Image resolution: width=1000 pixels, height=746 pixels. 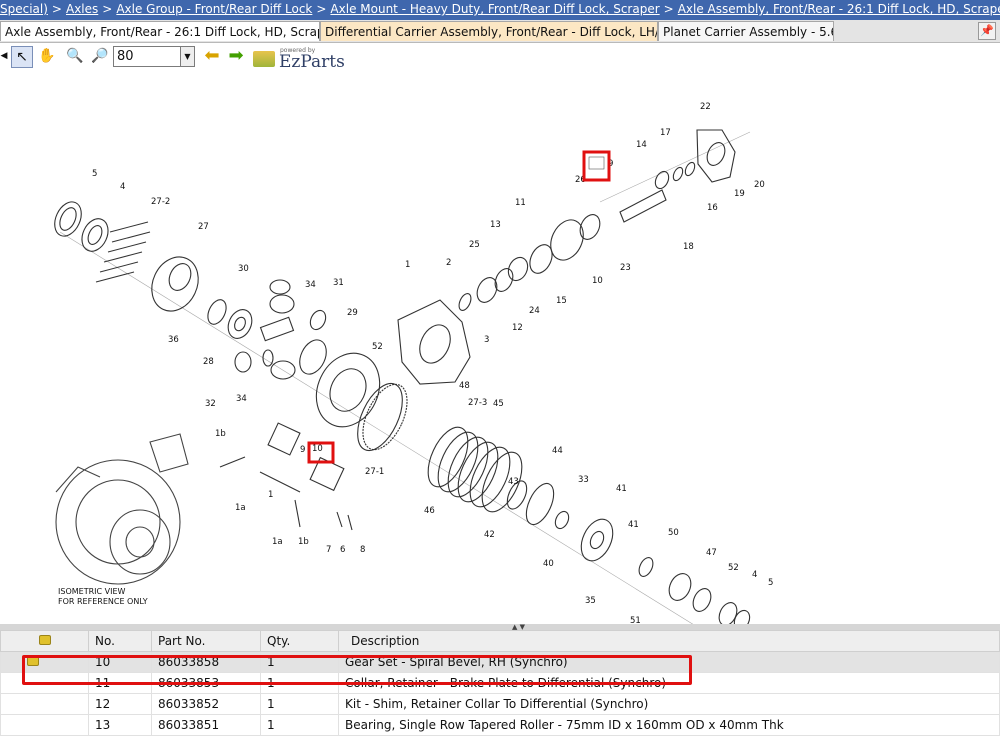 I want to click on callout-label: 27-2, so click(x=160, y=202).